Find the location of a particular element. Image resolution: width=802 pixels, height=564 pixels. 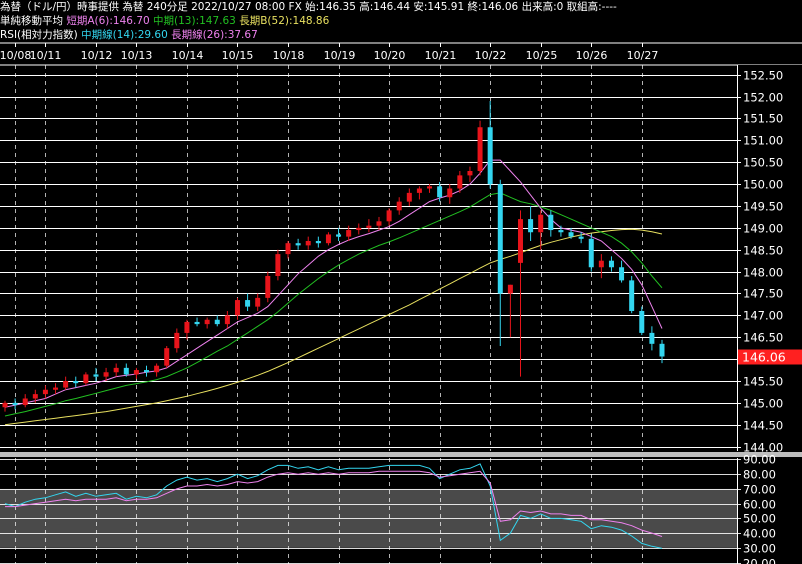

panel-separator is located at coordinates (401, 454).